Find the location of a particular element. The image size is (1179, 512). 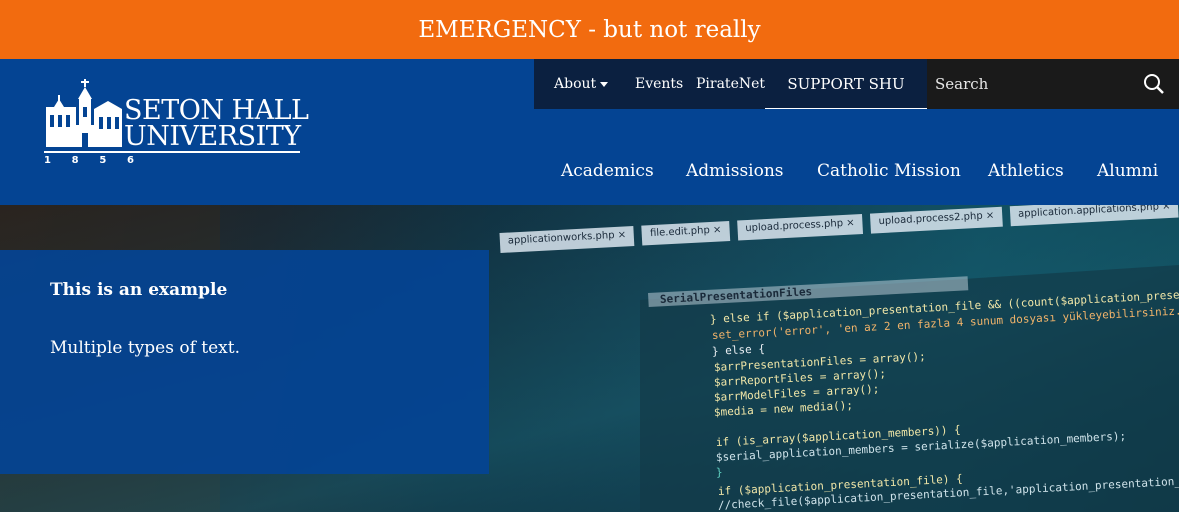

support-label: SUPPORT SHU is located at coordinates (846, 83).